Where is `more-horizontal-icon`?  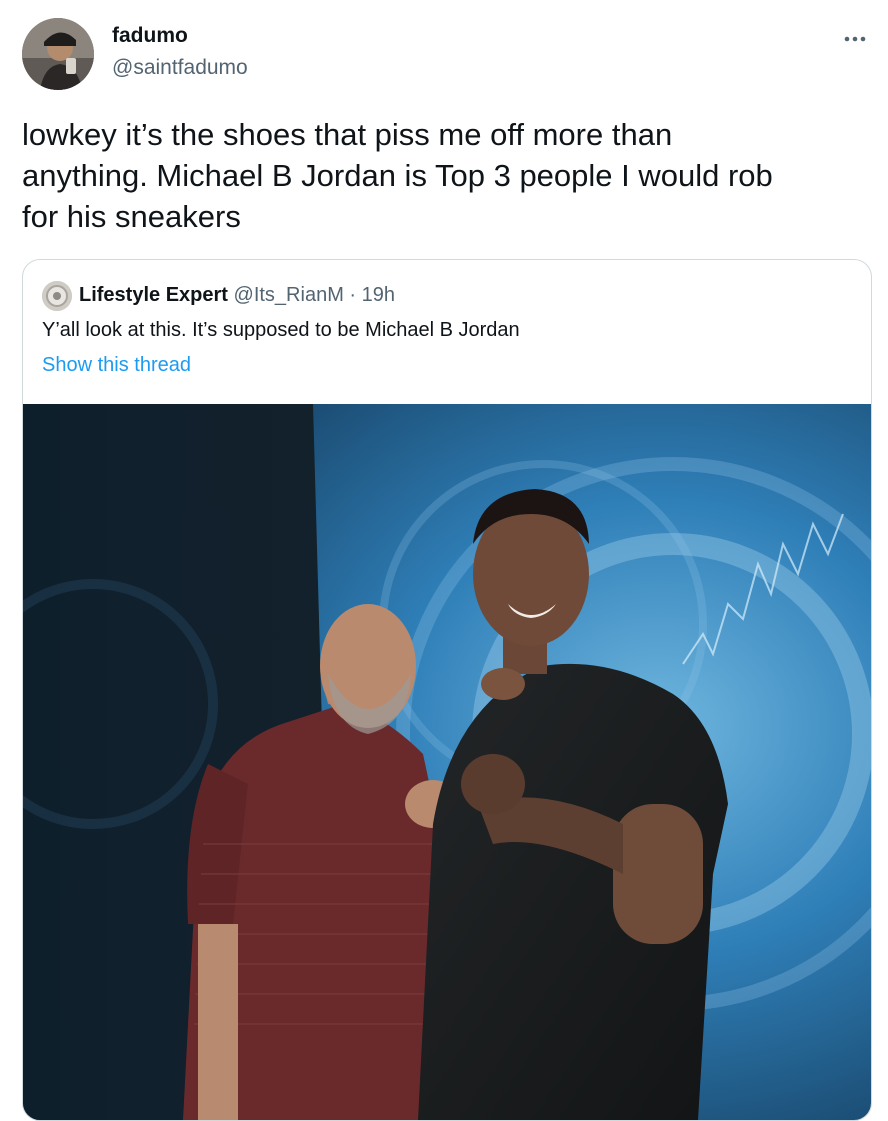 more-horizontal-icon is located at coordinates (855, 39).